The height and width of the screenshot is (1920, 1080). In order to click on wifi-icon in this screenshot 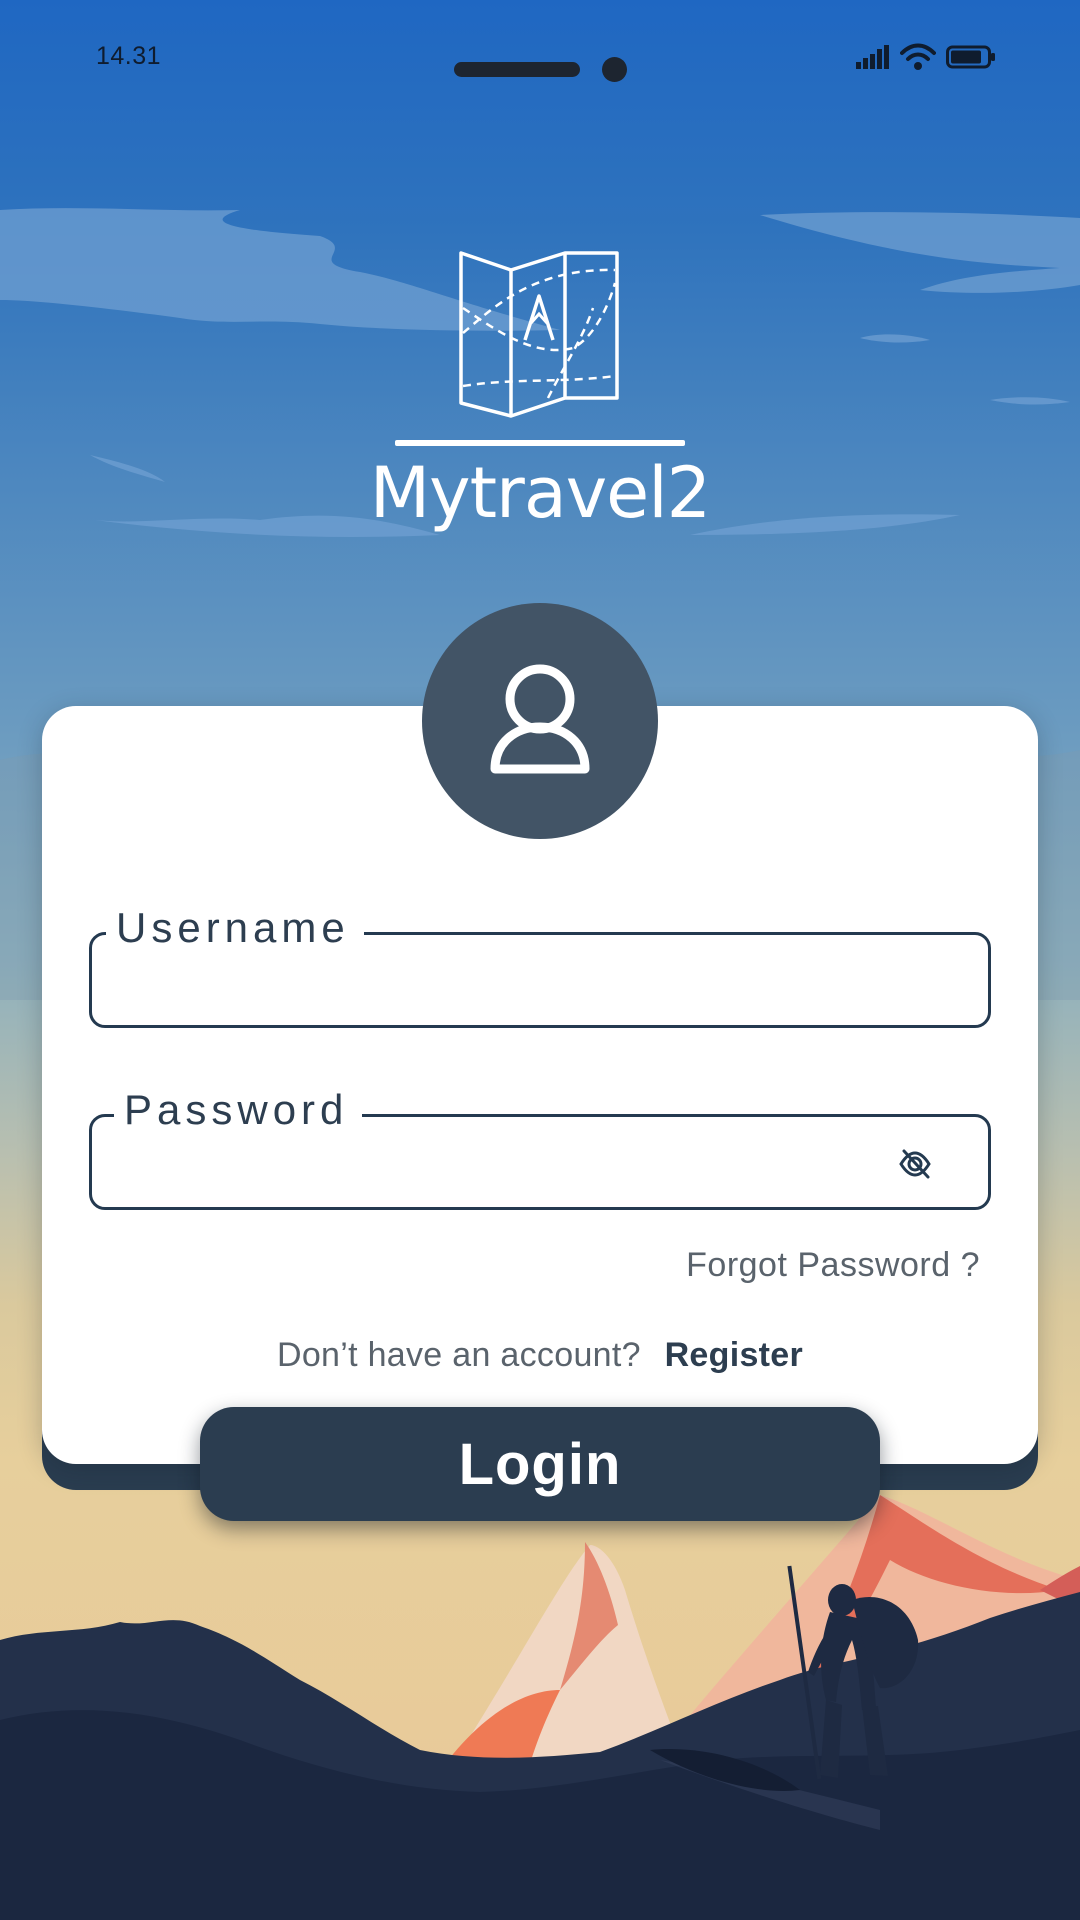, I will do `click(918, 56)`.